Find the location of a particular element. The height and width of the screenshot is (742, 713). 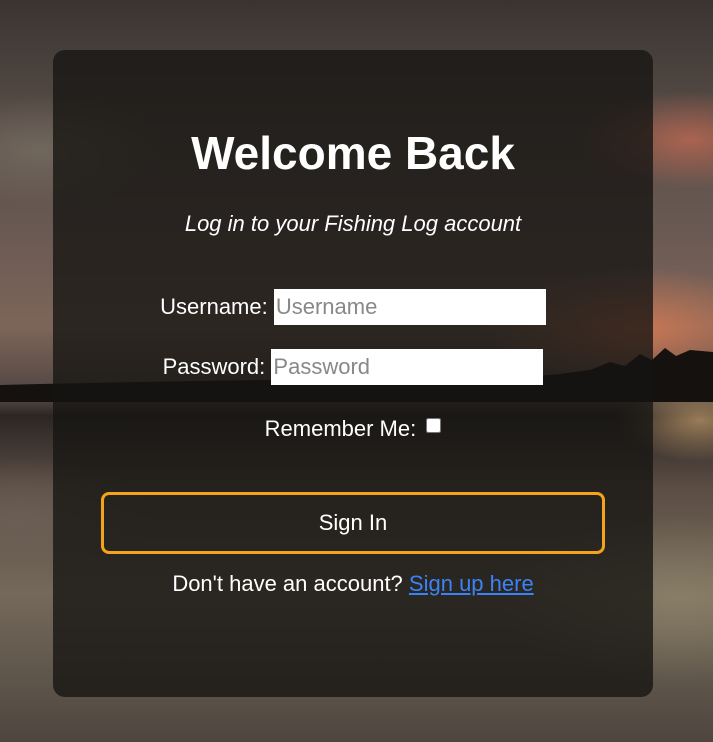

signup-prompt-row: Don't have an account? Sign up here is located at coordinates (353, 584).